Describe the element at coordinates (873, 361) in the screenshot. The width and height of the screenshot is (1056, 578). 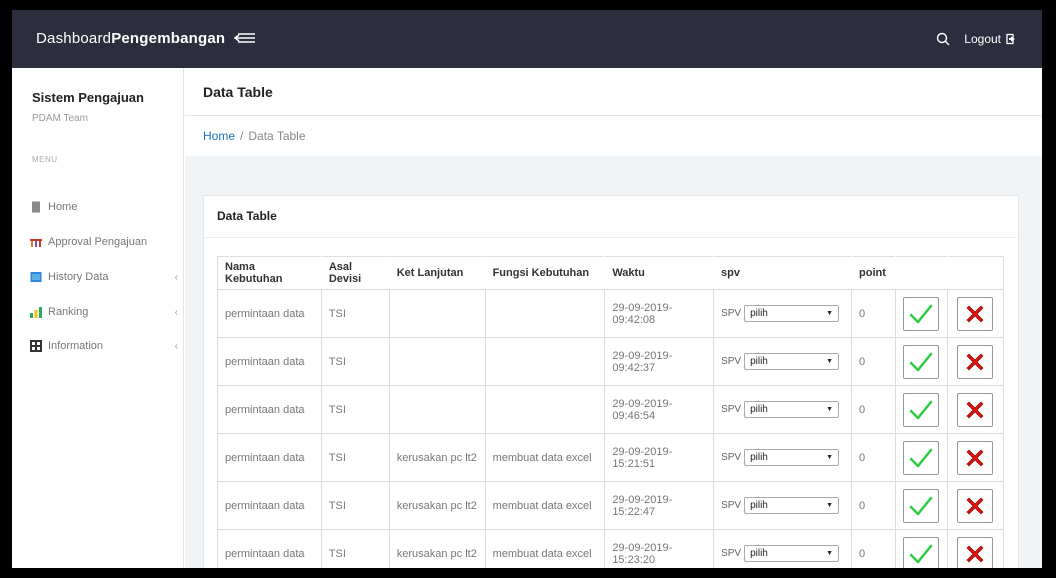
I see `cell-point: 0` at that location.